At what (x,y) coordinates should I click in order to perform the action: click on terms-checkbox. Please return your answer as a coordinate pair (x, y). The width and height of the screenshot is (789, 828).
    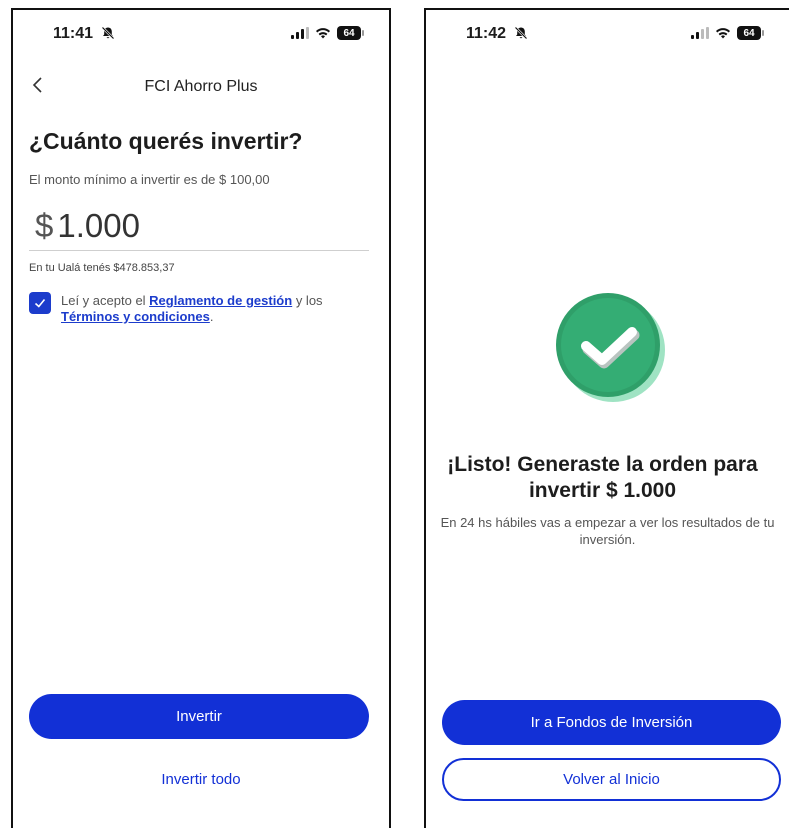
    Looking at the image, I should click on (40, 303).